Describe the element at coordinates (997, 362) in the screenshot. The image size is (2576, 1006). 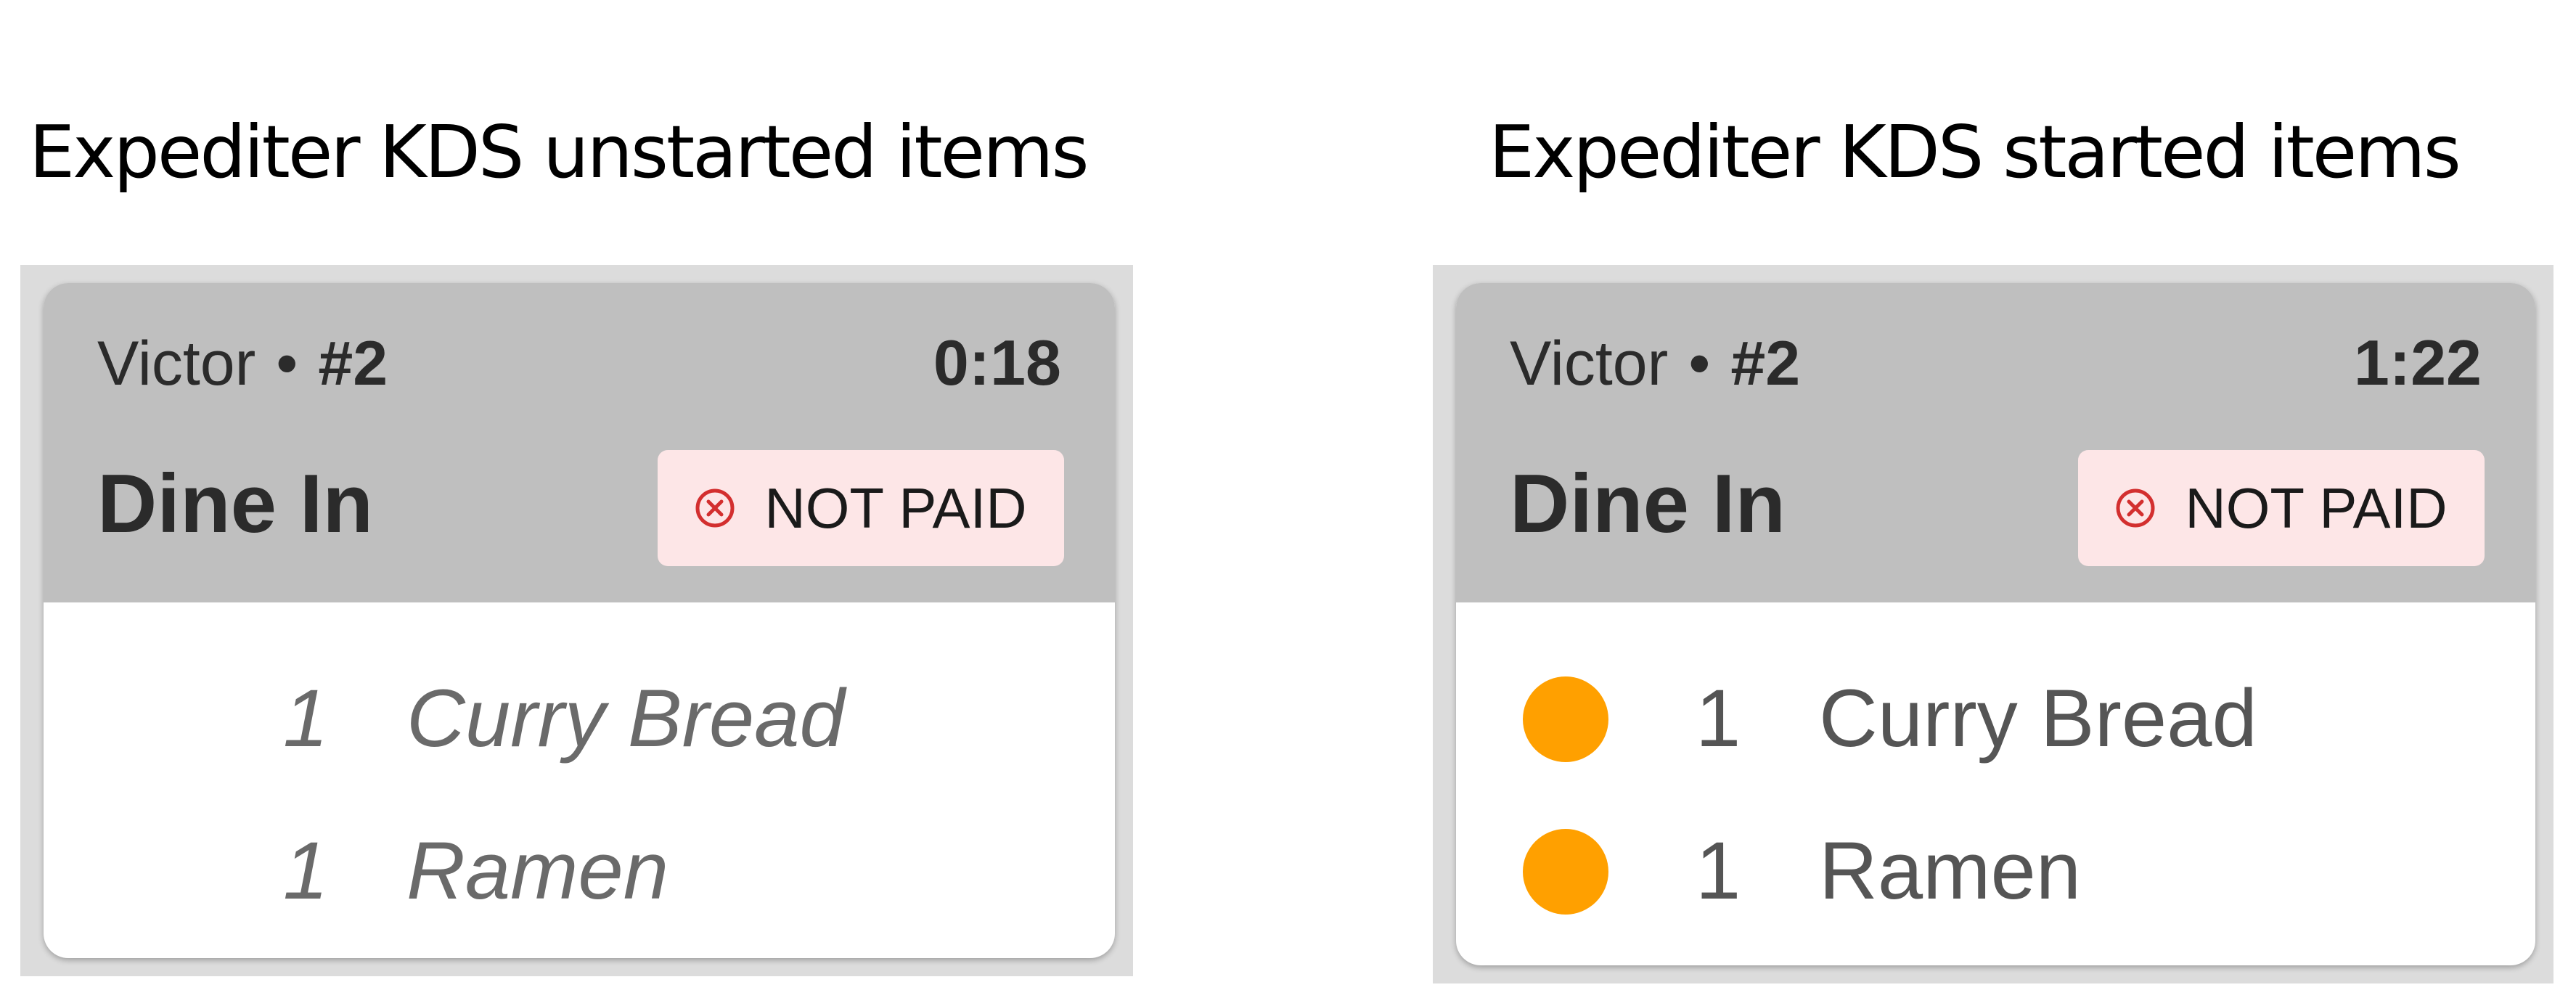
I see `ticket-timer: 0:18` at that location.